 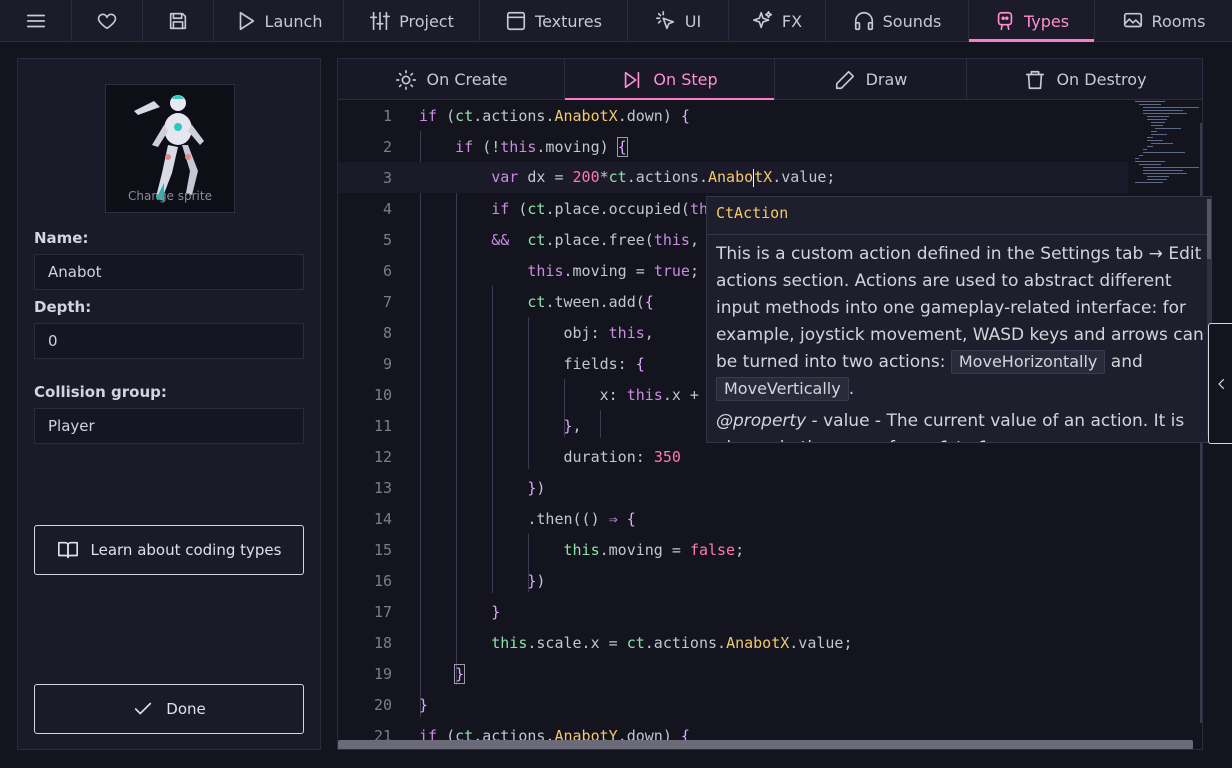 I want to click on room-icon, so click(x=1132, y=20).